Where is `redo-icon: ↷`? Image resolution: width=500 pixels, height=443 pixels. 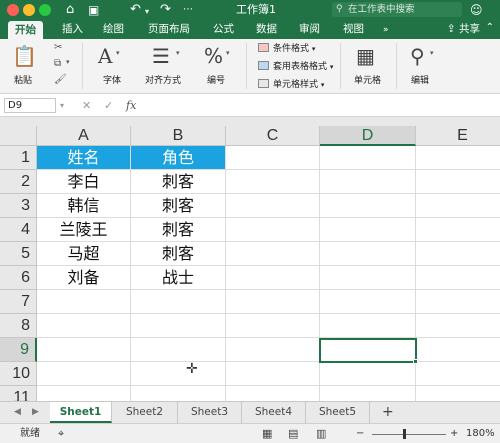
redo-icon: ↷ is located at coordinates (165, 10).